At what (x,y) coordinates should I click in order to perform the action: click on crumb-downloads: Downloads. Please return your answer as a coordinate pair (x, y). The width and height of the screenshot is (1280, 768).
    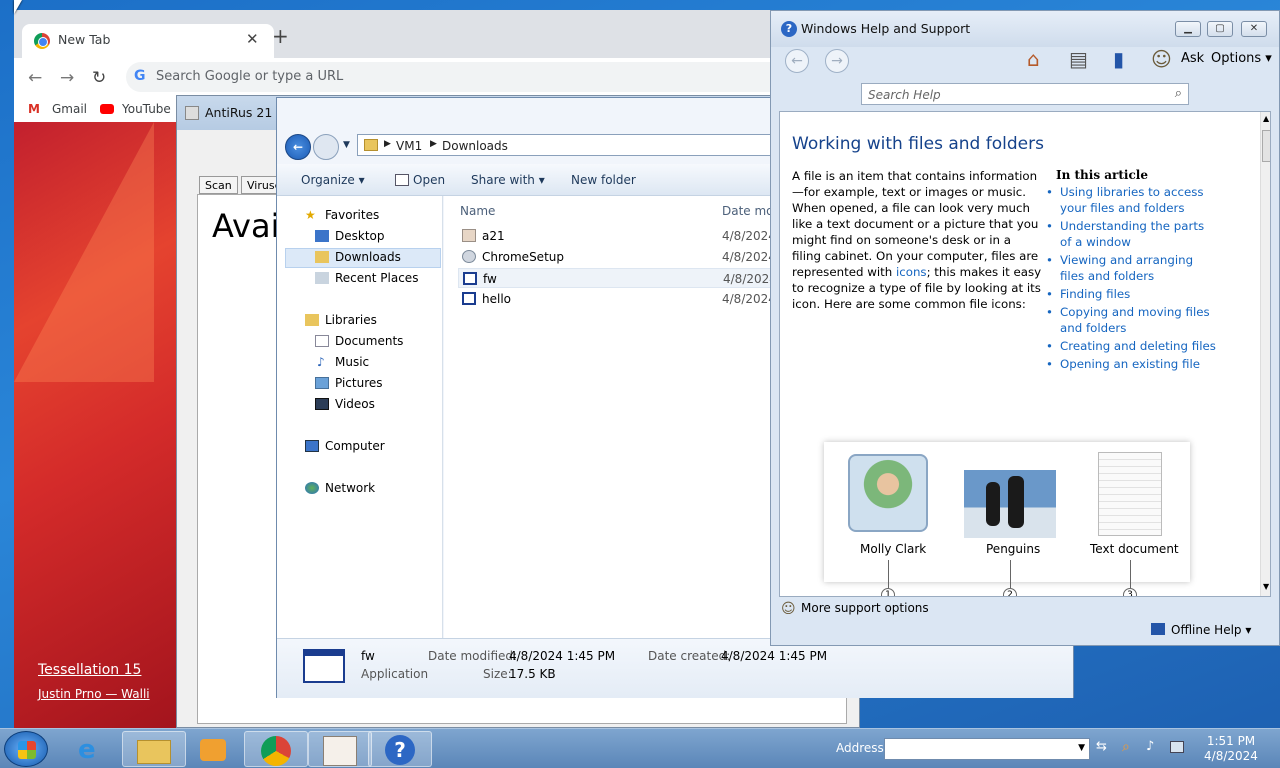
    Looking at the image, I should click on (475, 146).